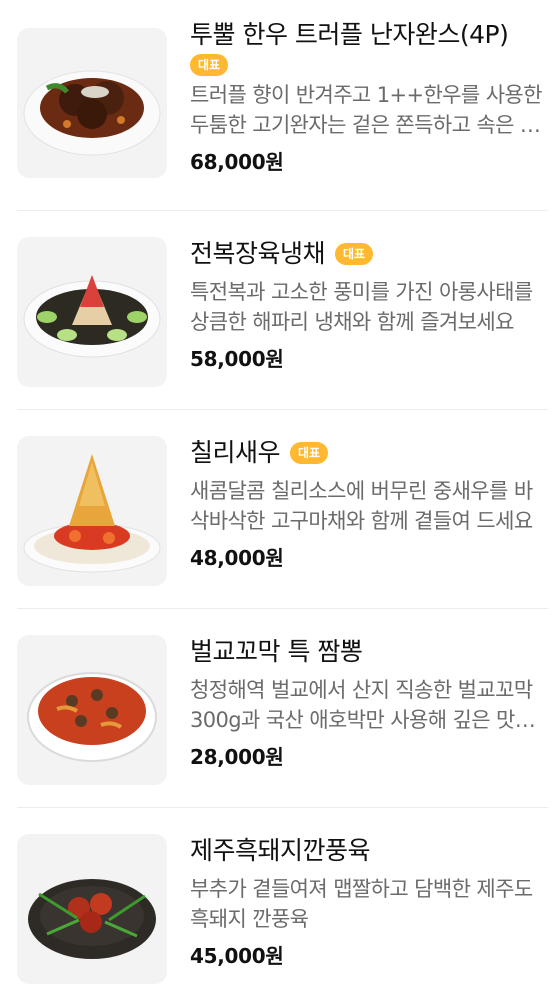  Describe the element at coordinates (92, 511) in the screenshot. I see `chili-shrimp-image` at that location.